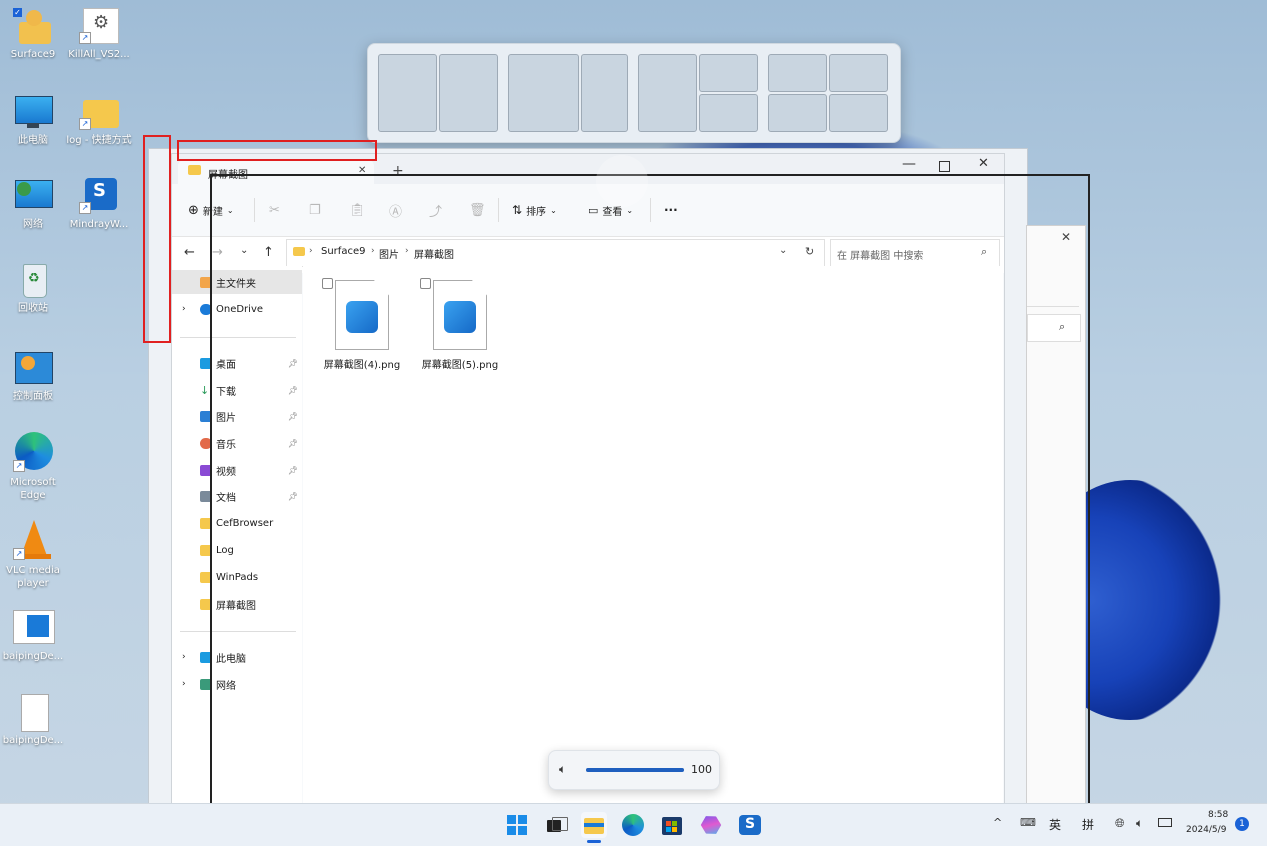 This screenshot has width=1267, height=846. I want to click on snap-layouts-flyout, so click(634, 93).